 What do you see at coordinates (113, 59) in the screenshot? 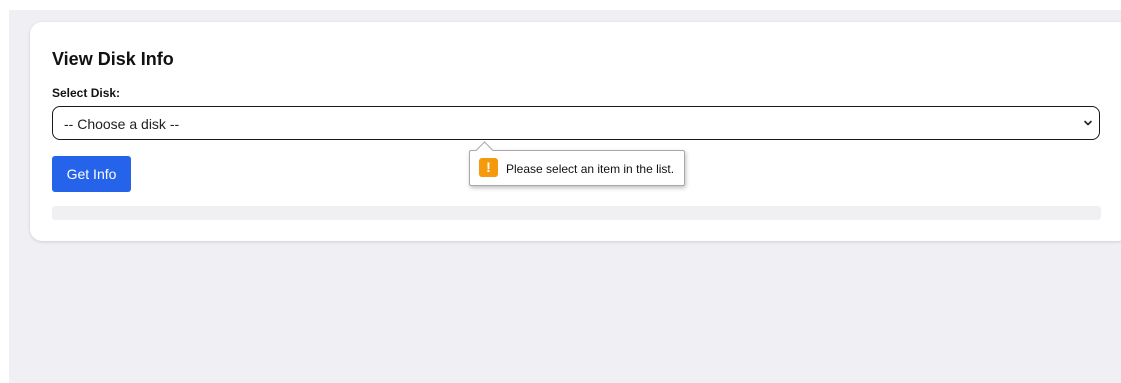
I see `page-title: View Disk Info` at bounding box center [113, 59].